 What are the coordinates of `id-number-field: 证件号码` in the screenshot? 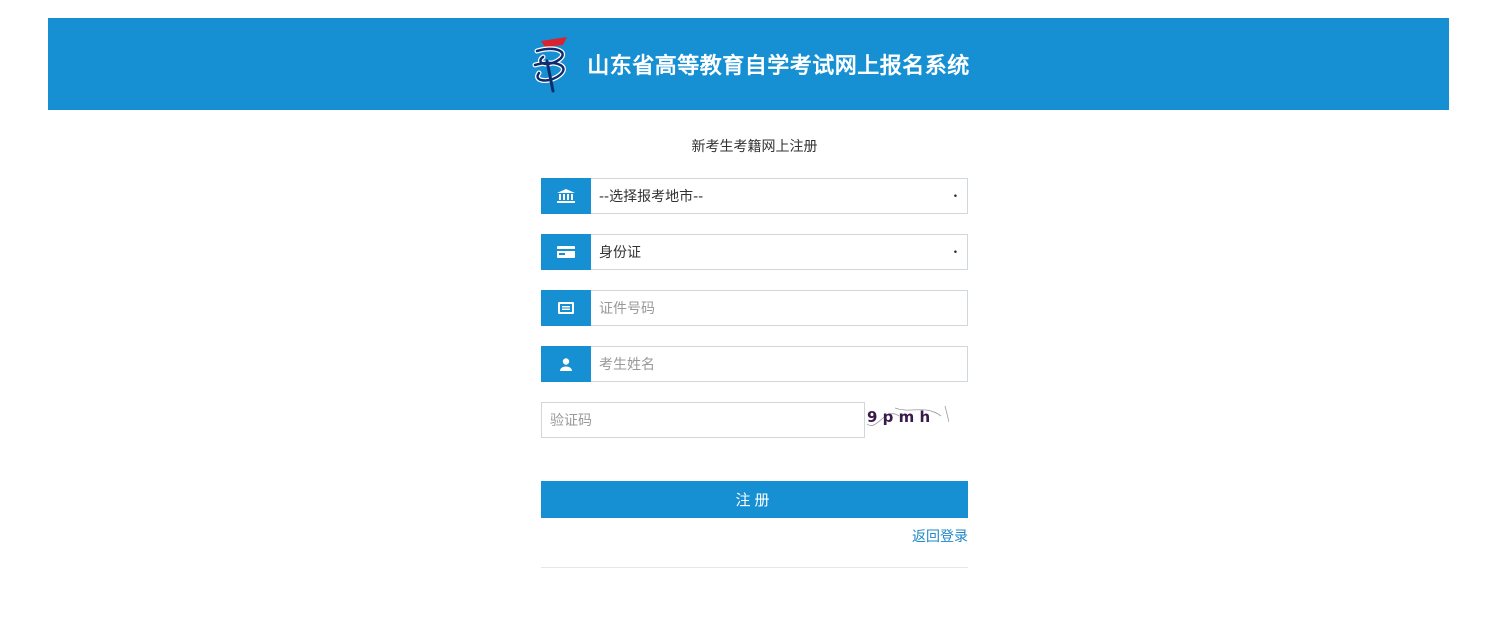 It's located at (754, 308).